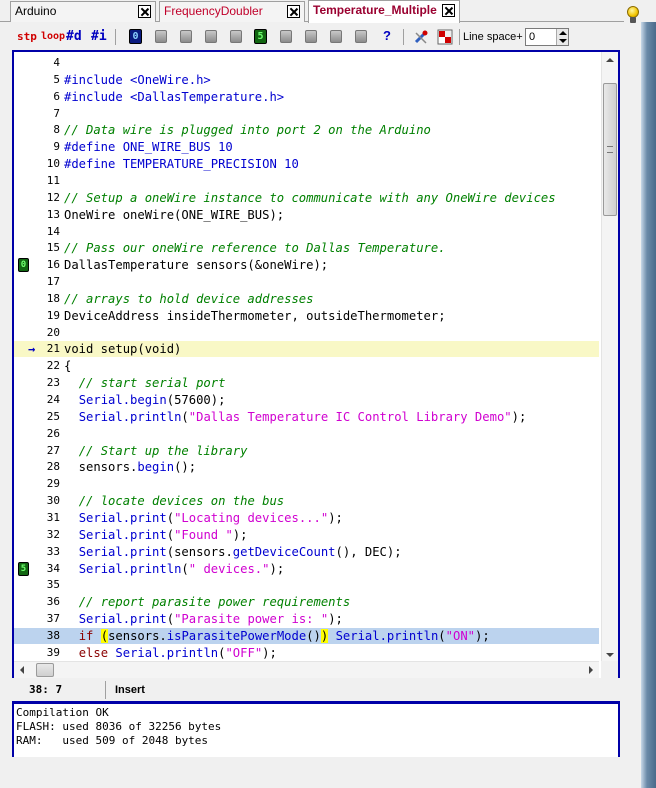 Image resolution: width=656 pixels, height=788 pixels. What do you see at coordinates (306, 164) in the screenshot?
I see `code-line: 10 #define TEMPERATURE_PRECISION 10` at bounding box center [306, 164].